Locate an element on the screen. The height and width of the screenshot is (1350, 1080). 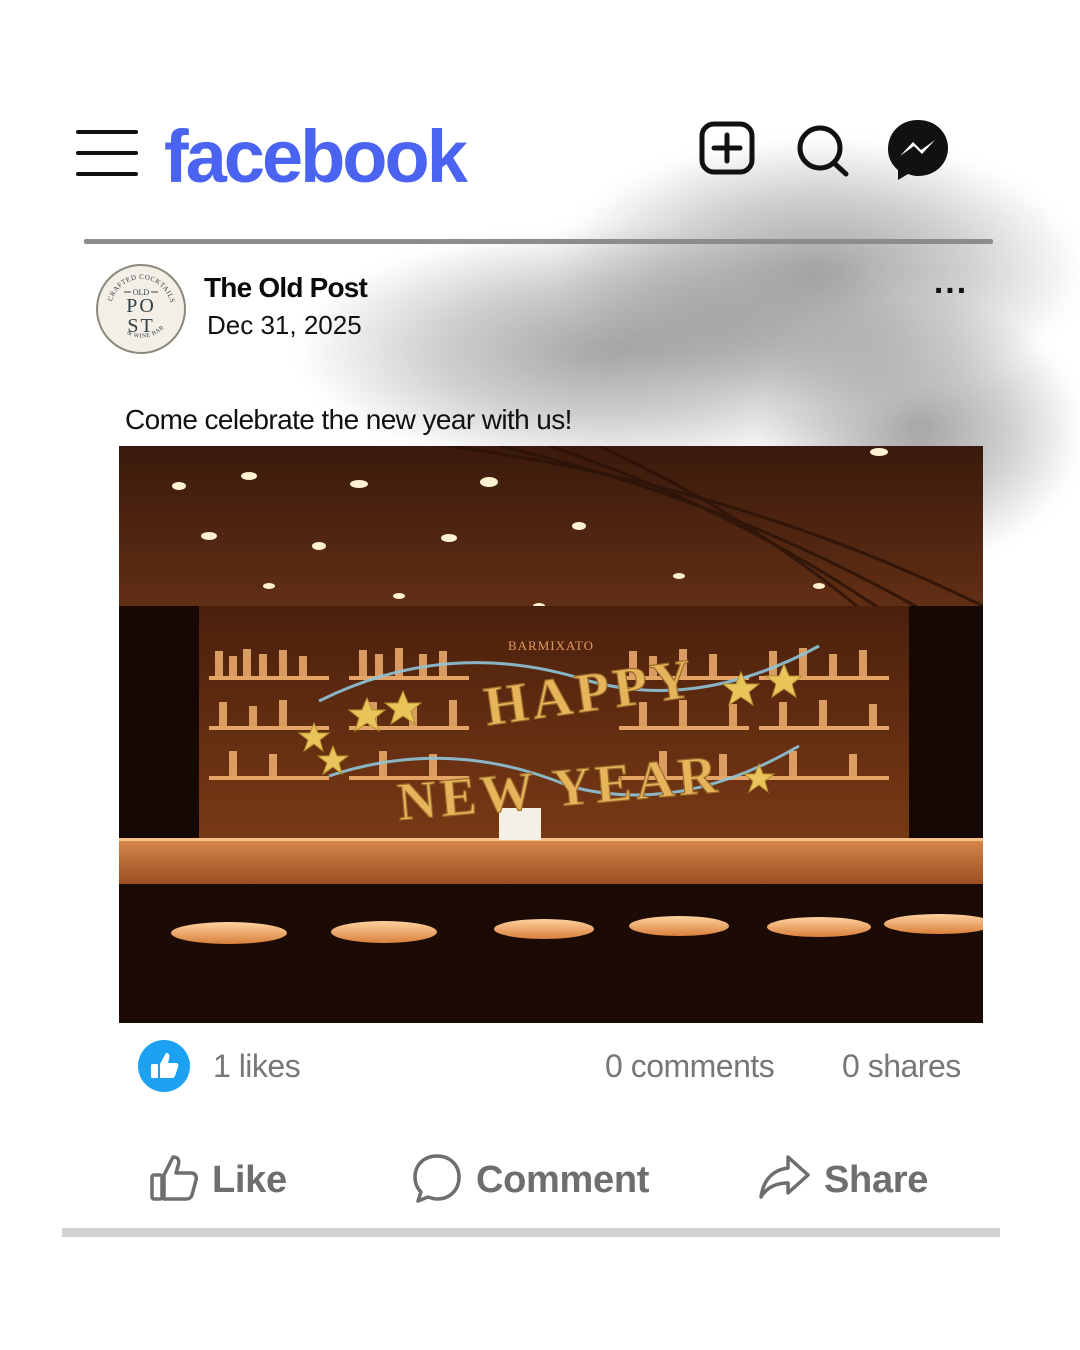
comments-count: 0 comments is located at coordinates (690, 1066).